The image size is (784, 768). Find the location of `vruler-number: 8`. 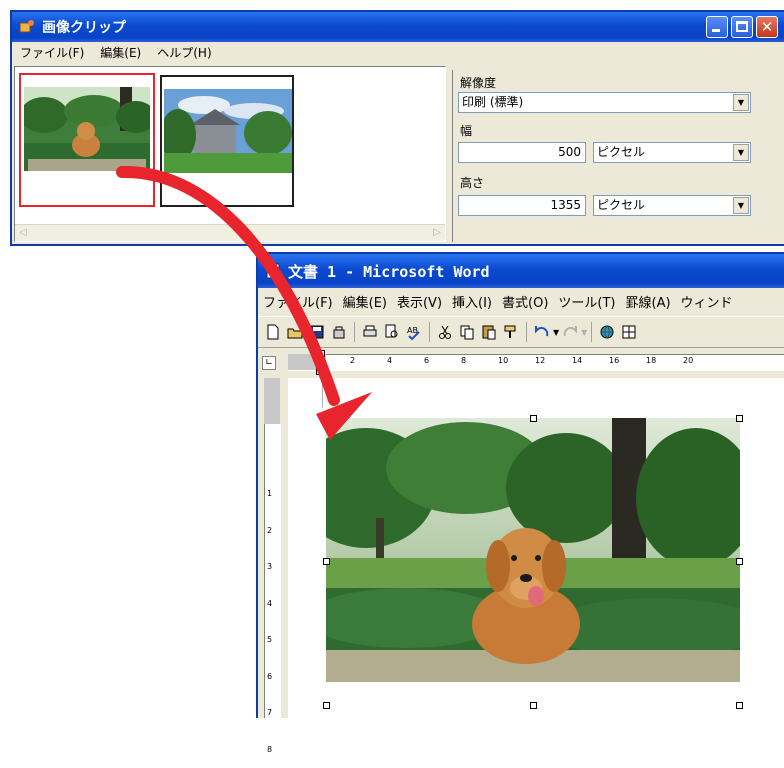

vruler-number: 8 is located at coordinates (272, 750).